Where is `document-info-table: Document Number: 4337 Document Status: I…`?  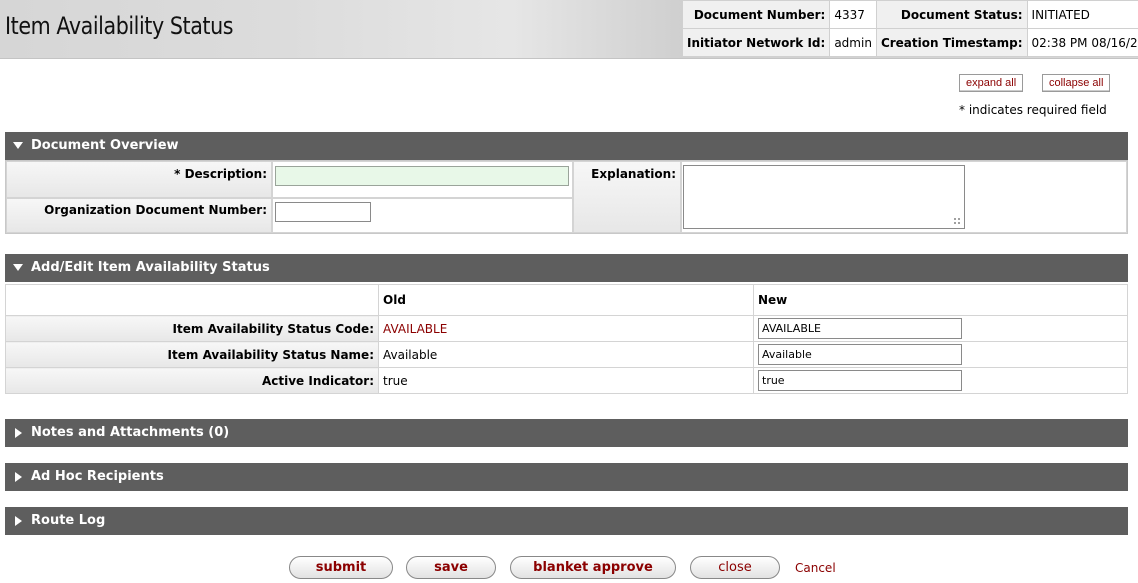
document-info-table: Document Number: 4337 Document Status: I… is located at coordinates (909, 28).